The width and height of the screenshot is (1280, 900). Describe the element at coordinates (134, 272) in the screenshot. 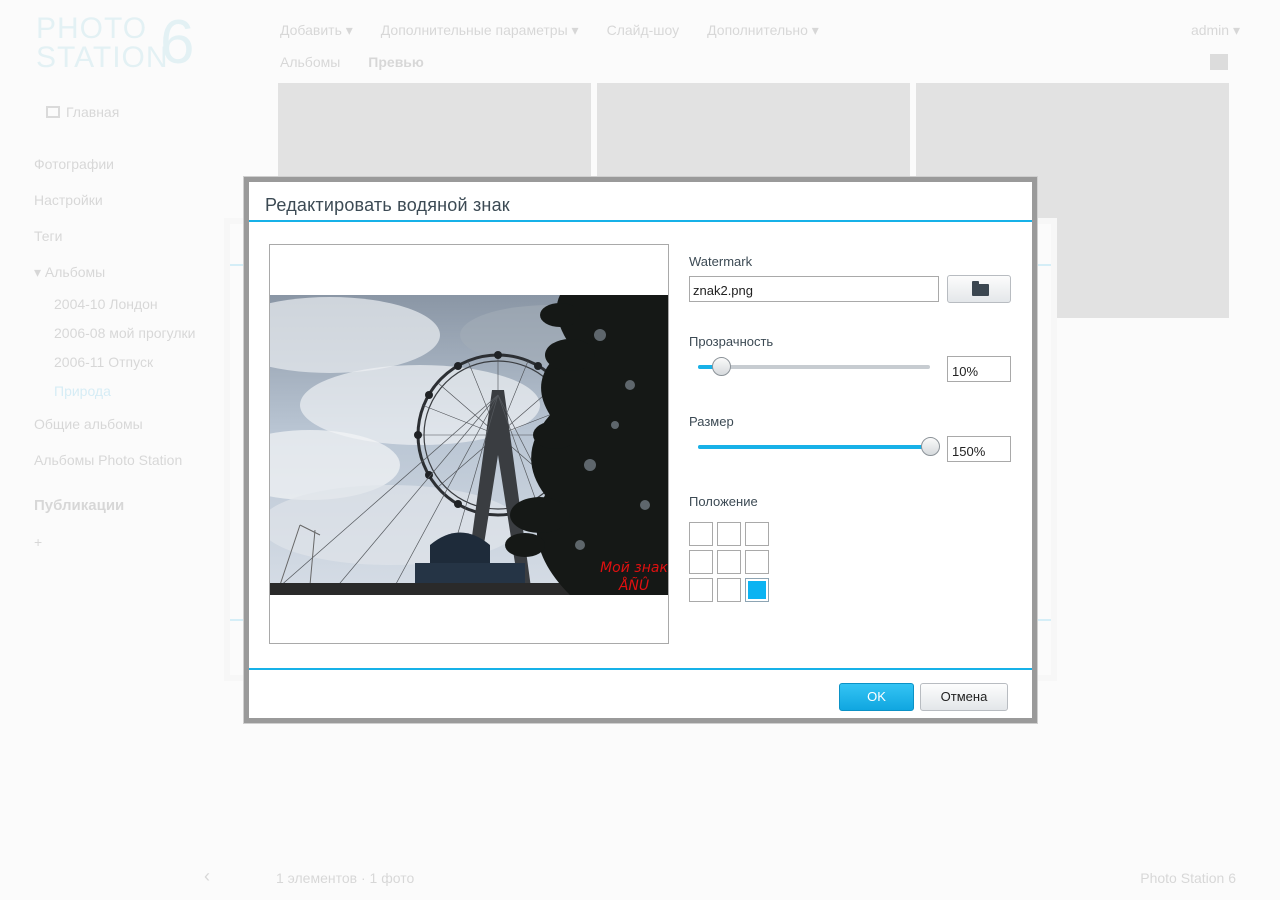

I see `sidebar-item-albums: ▾ Альбомы` at that location.